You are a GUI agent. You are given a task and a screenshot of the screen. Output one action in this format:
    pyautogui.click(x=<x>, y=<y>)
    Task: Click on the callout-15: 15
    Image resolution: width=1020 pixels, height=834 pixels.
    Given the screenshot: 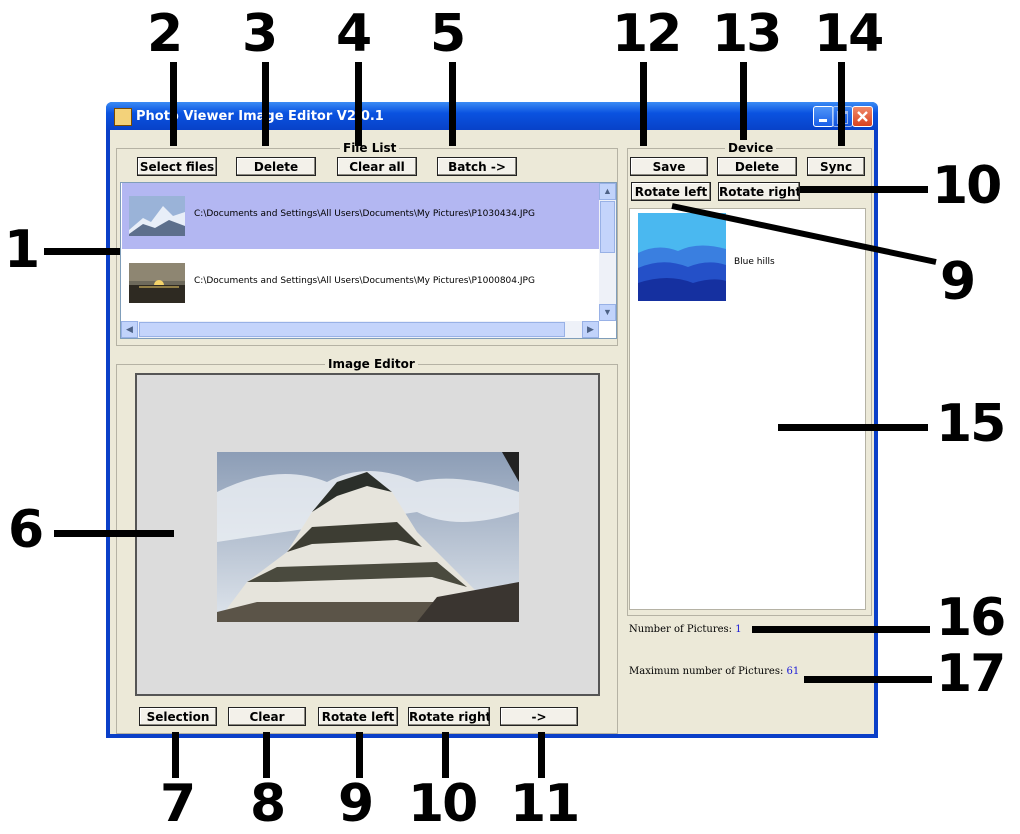 What is the action you would take?
    pyautogui.click(x=971, y=424)
    